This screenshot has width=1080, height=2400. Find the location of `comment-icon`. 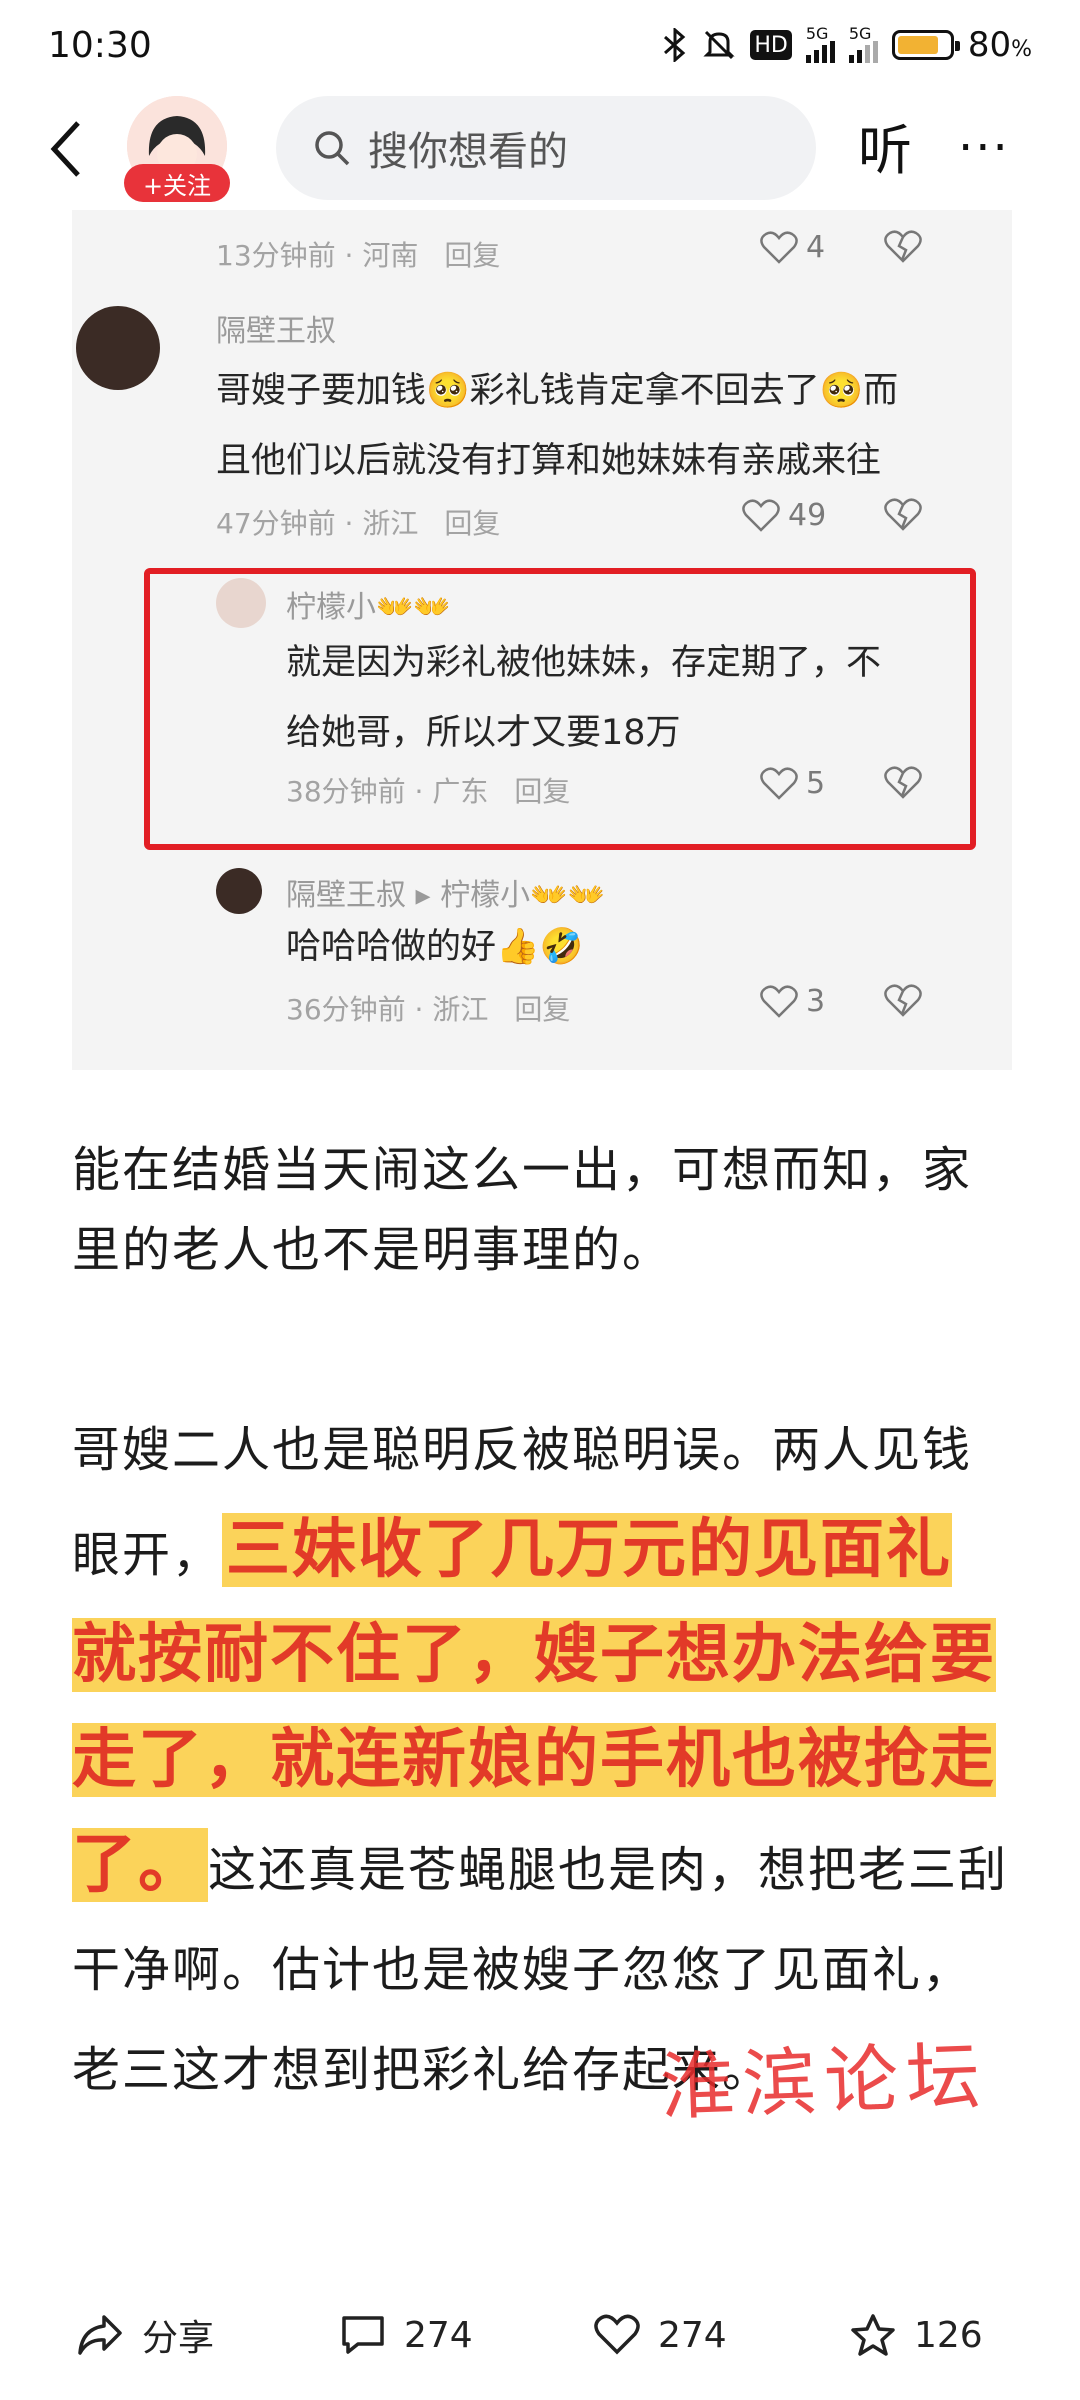

comment-icon is located at coordinates (363, 2335).